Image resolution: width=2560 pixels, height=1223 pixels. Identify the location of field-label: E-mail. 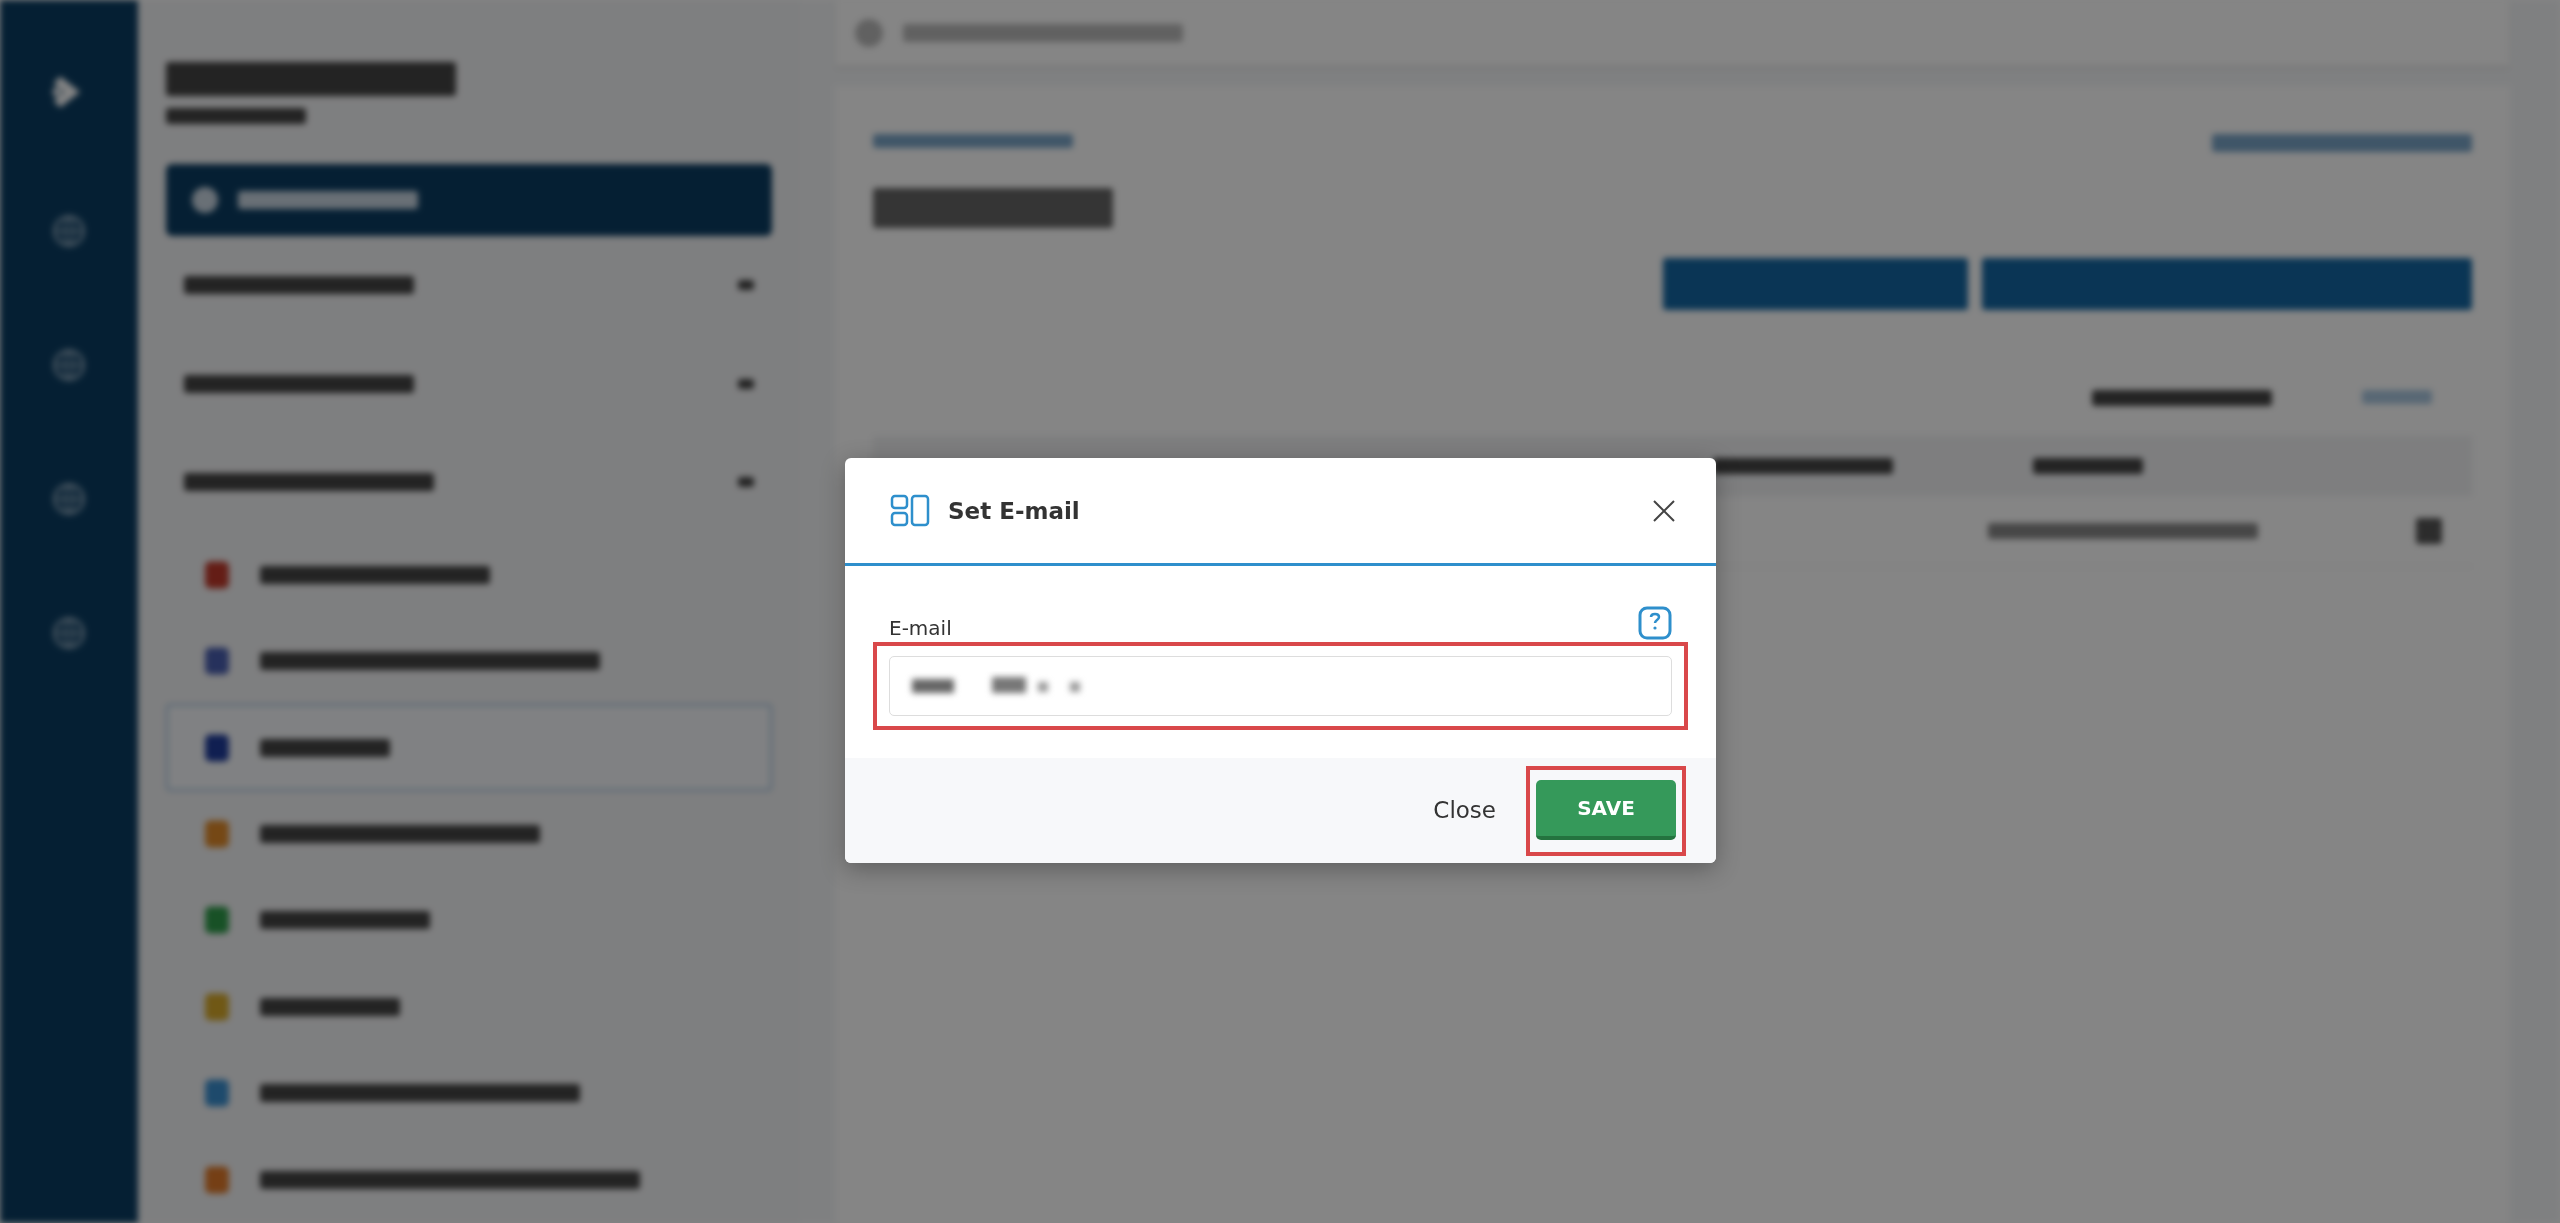
(920, 628).